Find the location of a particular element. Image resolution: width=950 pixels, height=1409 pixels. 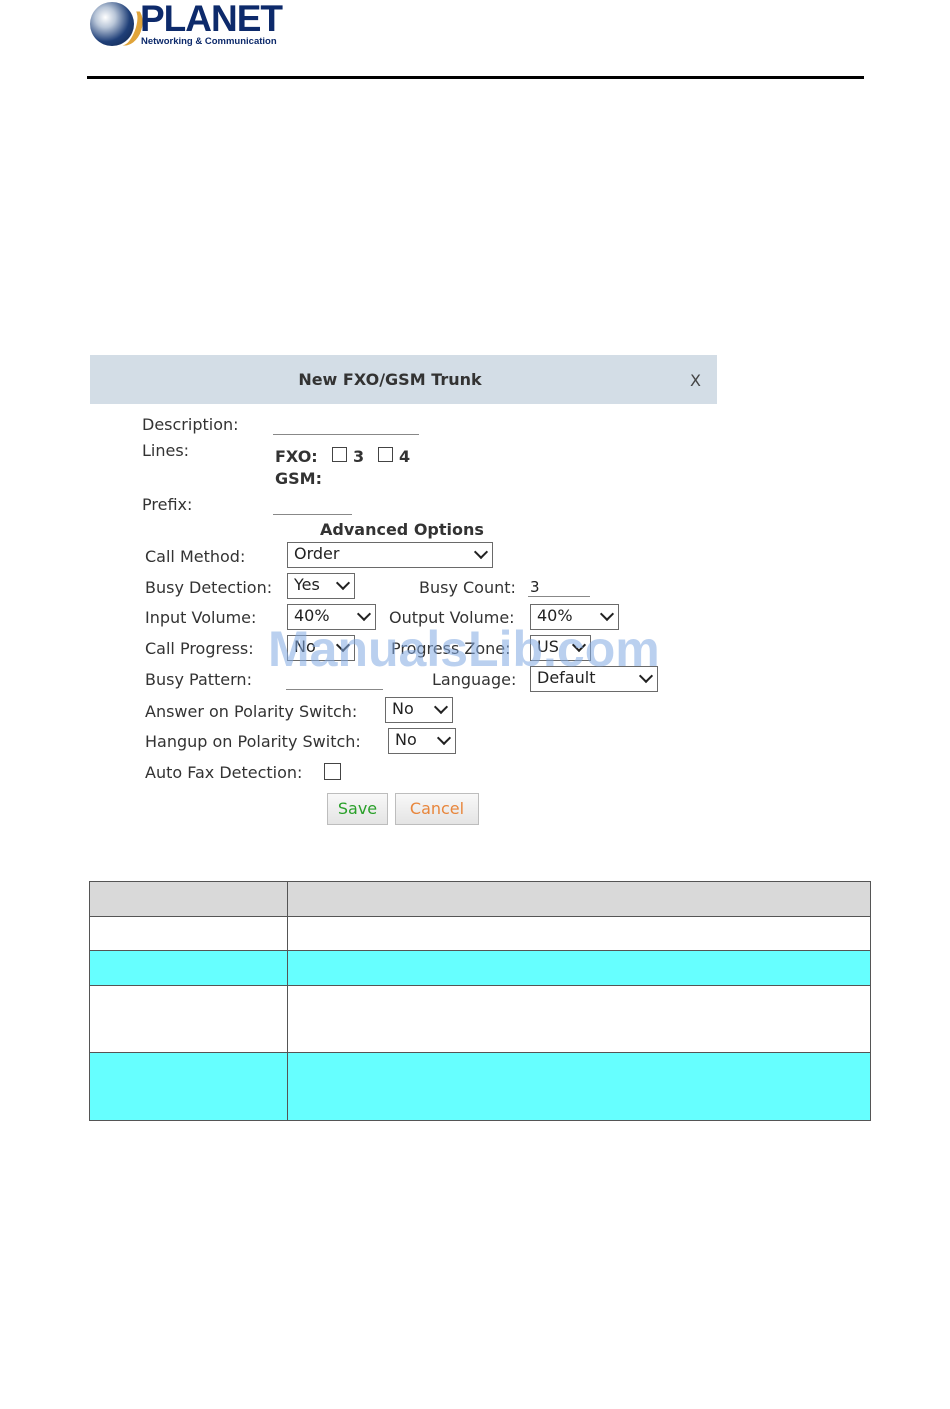

brand-name: PLANET is located at coordinates (211, 19).